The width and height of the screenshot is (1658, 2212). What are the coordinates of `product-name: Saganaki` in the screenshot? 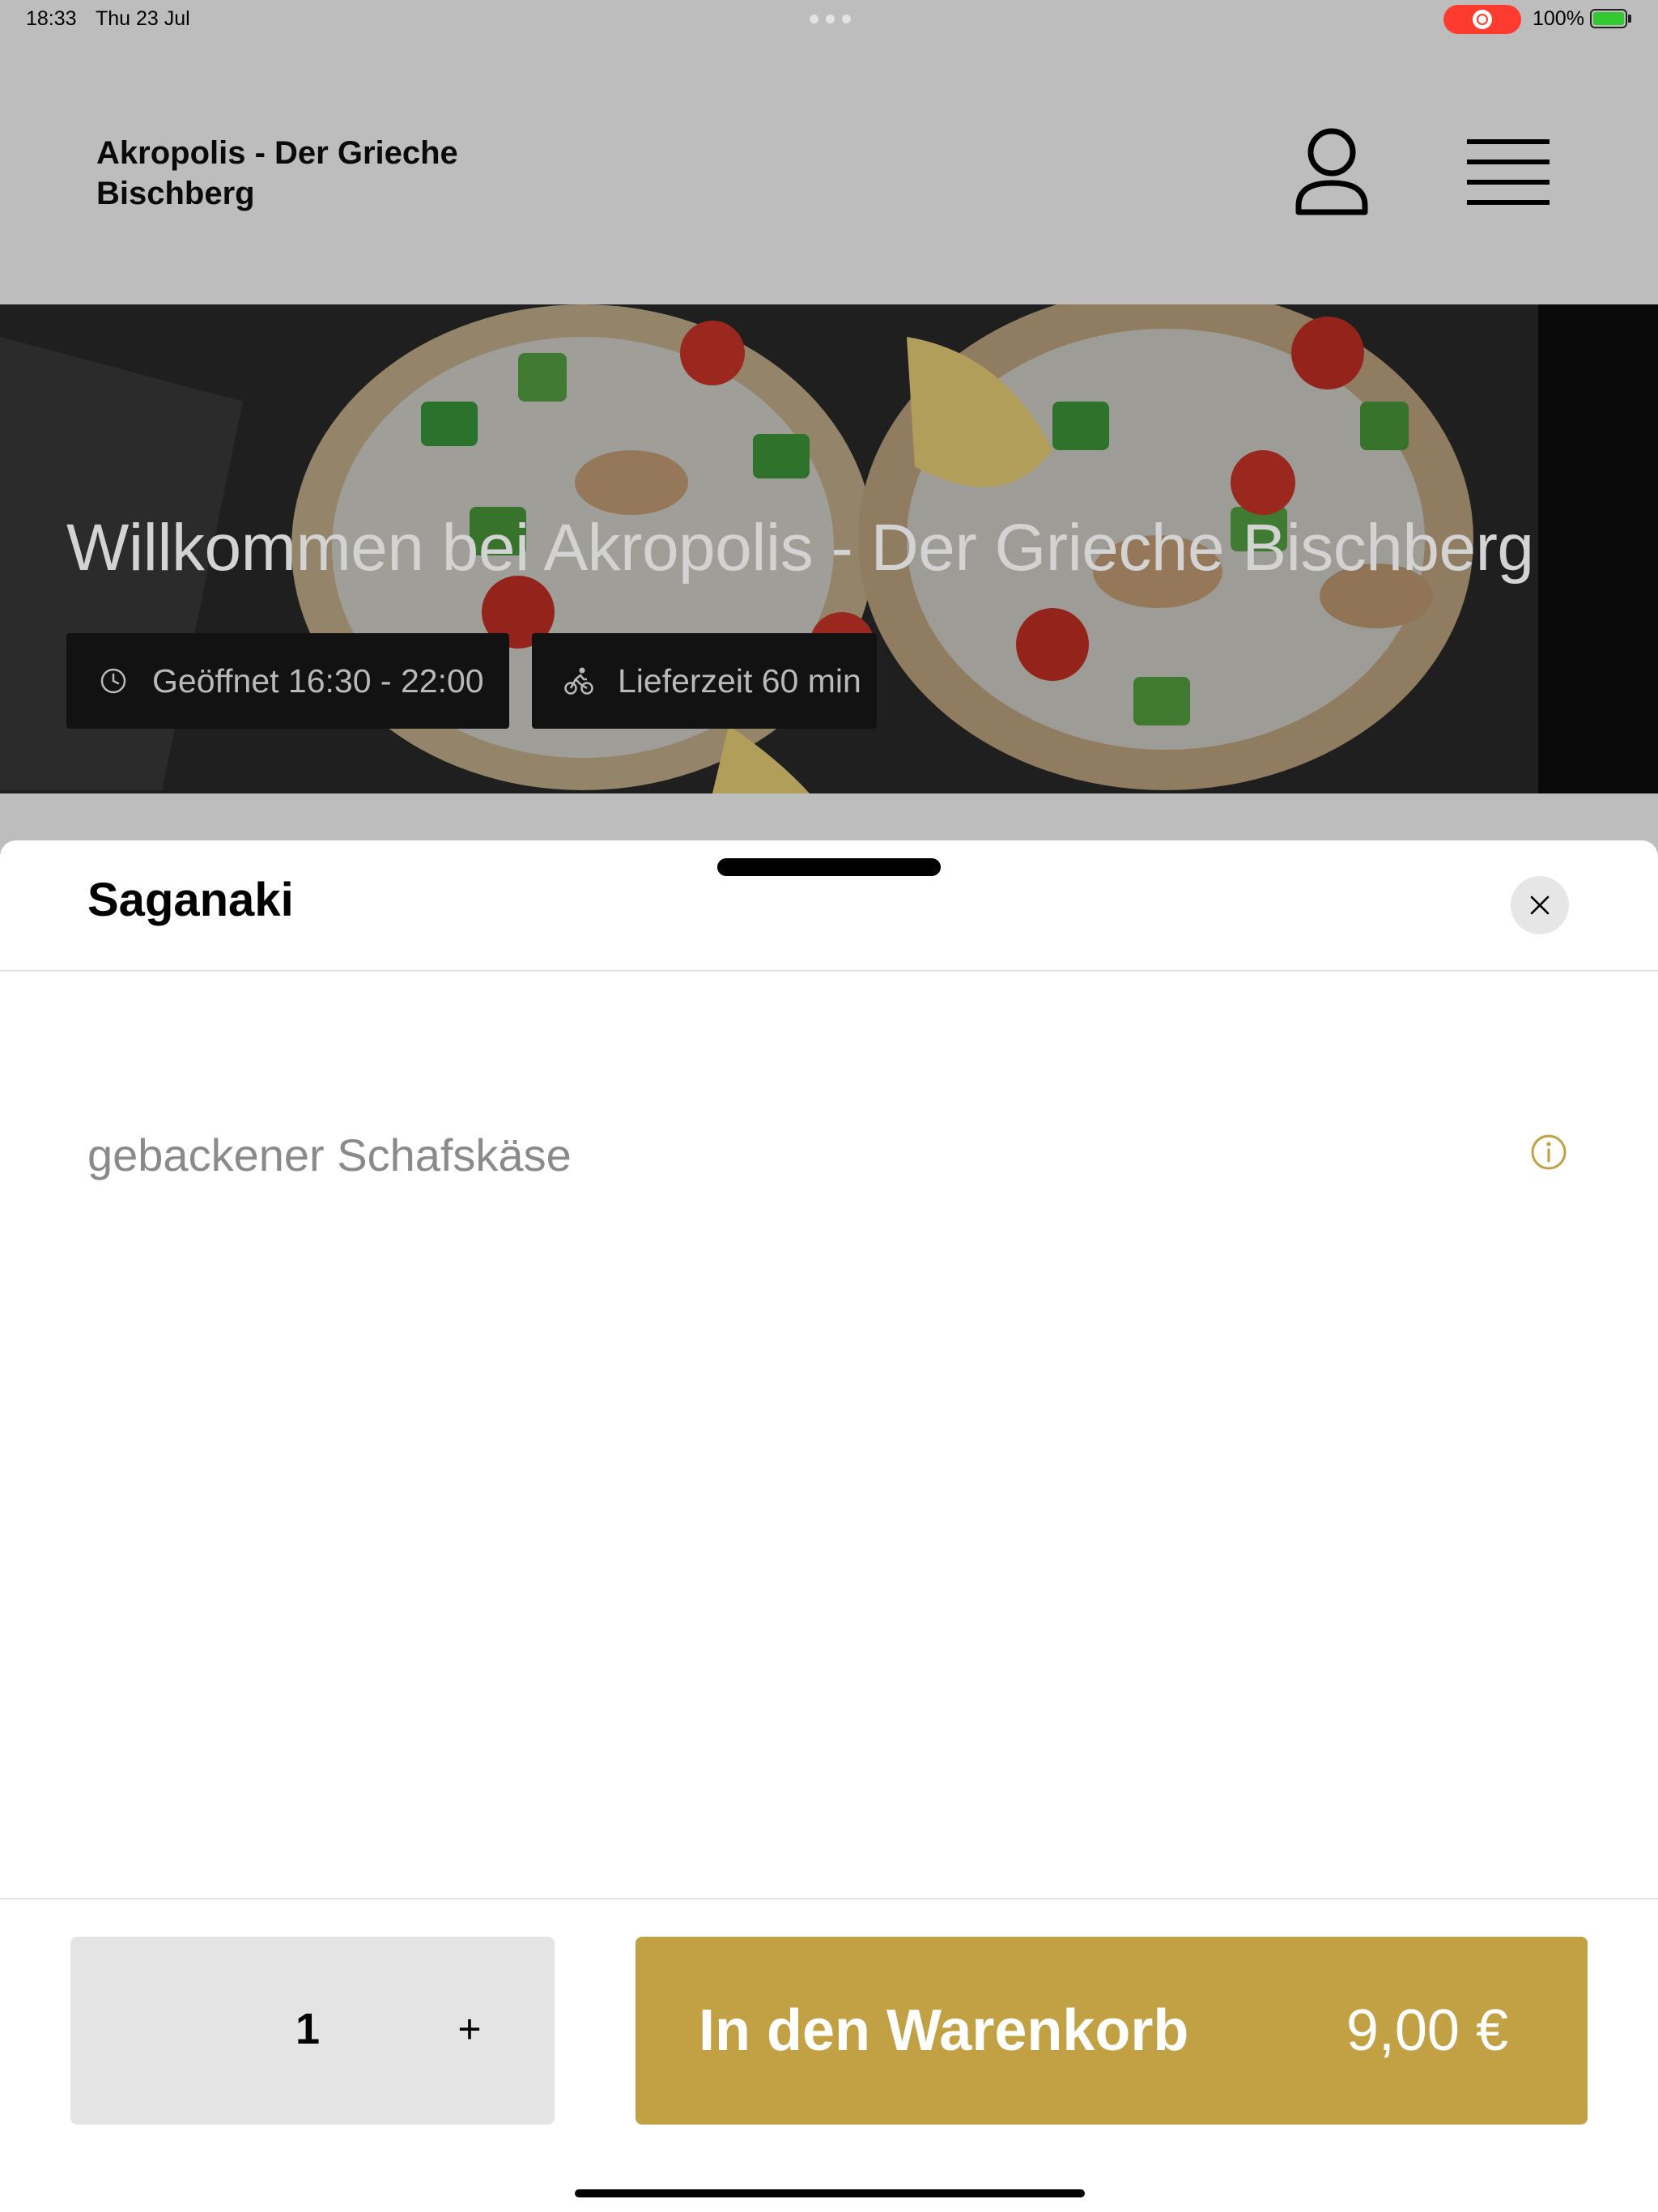 It's located at (190, 900).